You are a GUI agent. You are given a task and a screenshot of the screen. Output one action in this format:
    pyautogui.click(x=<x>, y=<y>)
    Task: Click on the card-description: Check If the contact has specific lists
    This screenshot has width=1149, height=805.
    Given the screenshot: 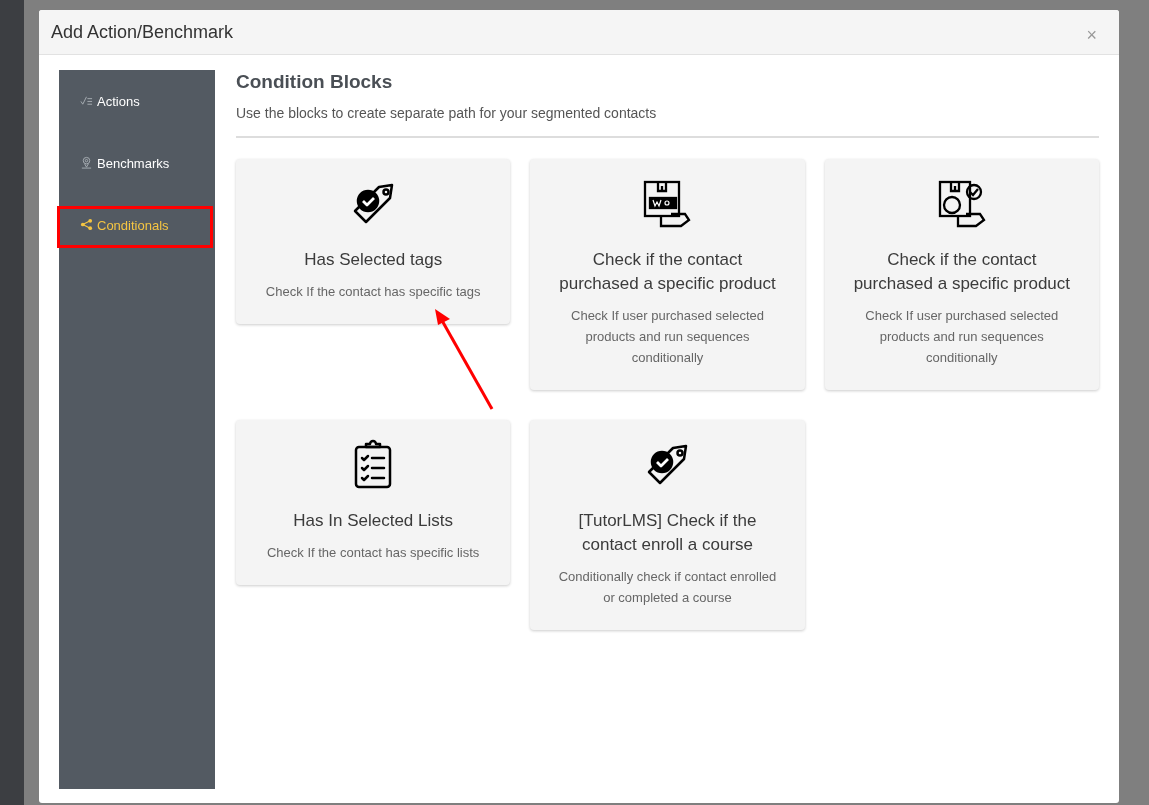 What is the action you would take?
    pyautogui.click(x=373, y=552)
    